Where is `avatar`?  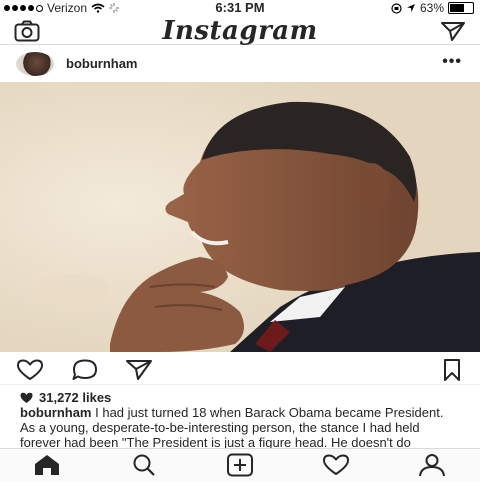 avatar is located at coordinates (35, 64).